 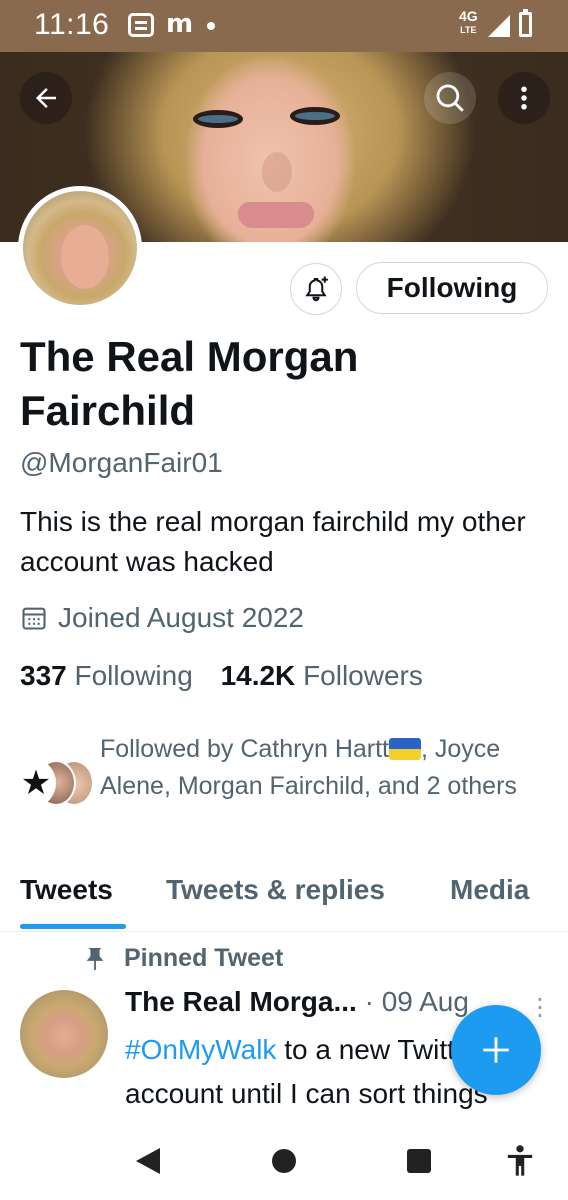 I want to click on followers-stat: 14.2K Followers, so click(x=322, y=675).